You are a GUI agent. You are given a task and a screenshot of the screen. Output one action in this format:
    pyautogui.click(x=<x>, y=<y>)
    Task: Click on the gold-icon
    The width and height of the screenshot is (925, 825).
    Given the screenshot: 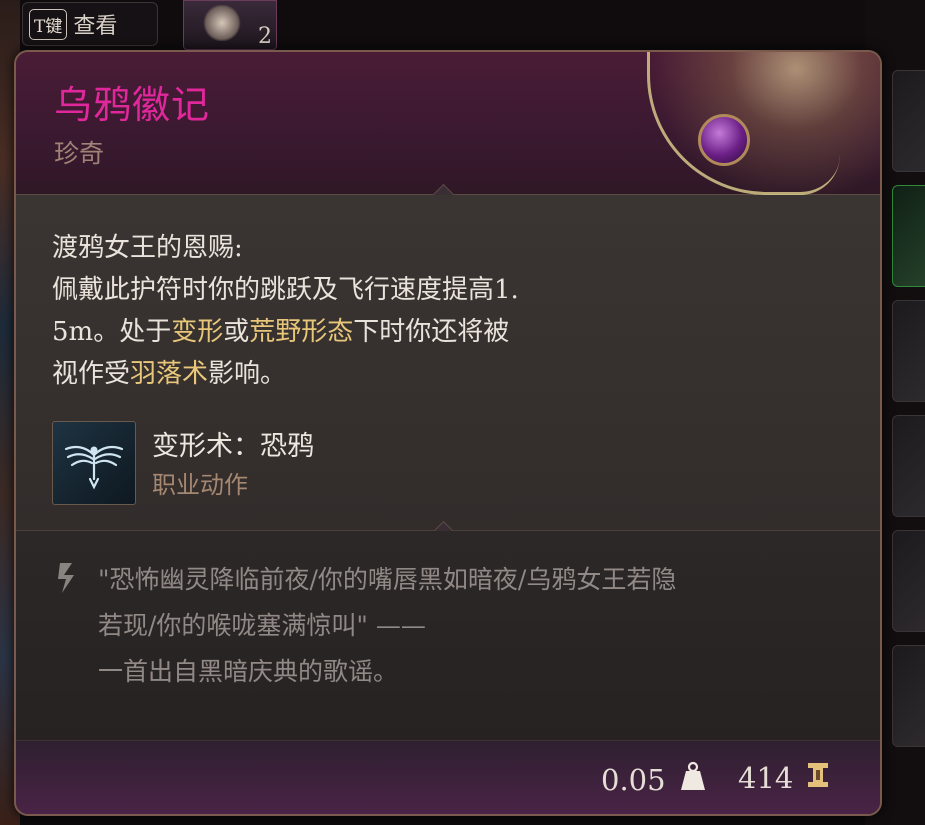 What is the action you would take?
    pyautogui.click(x=818, y=778)
    